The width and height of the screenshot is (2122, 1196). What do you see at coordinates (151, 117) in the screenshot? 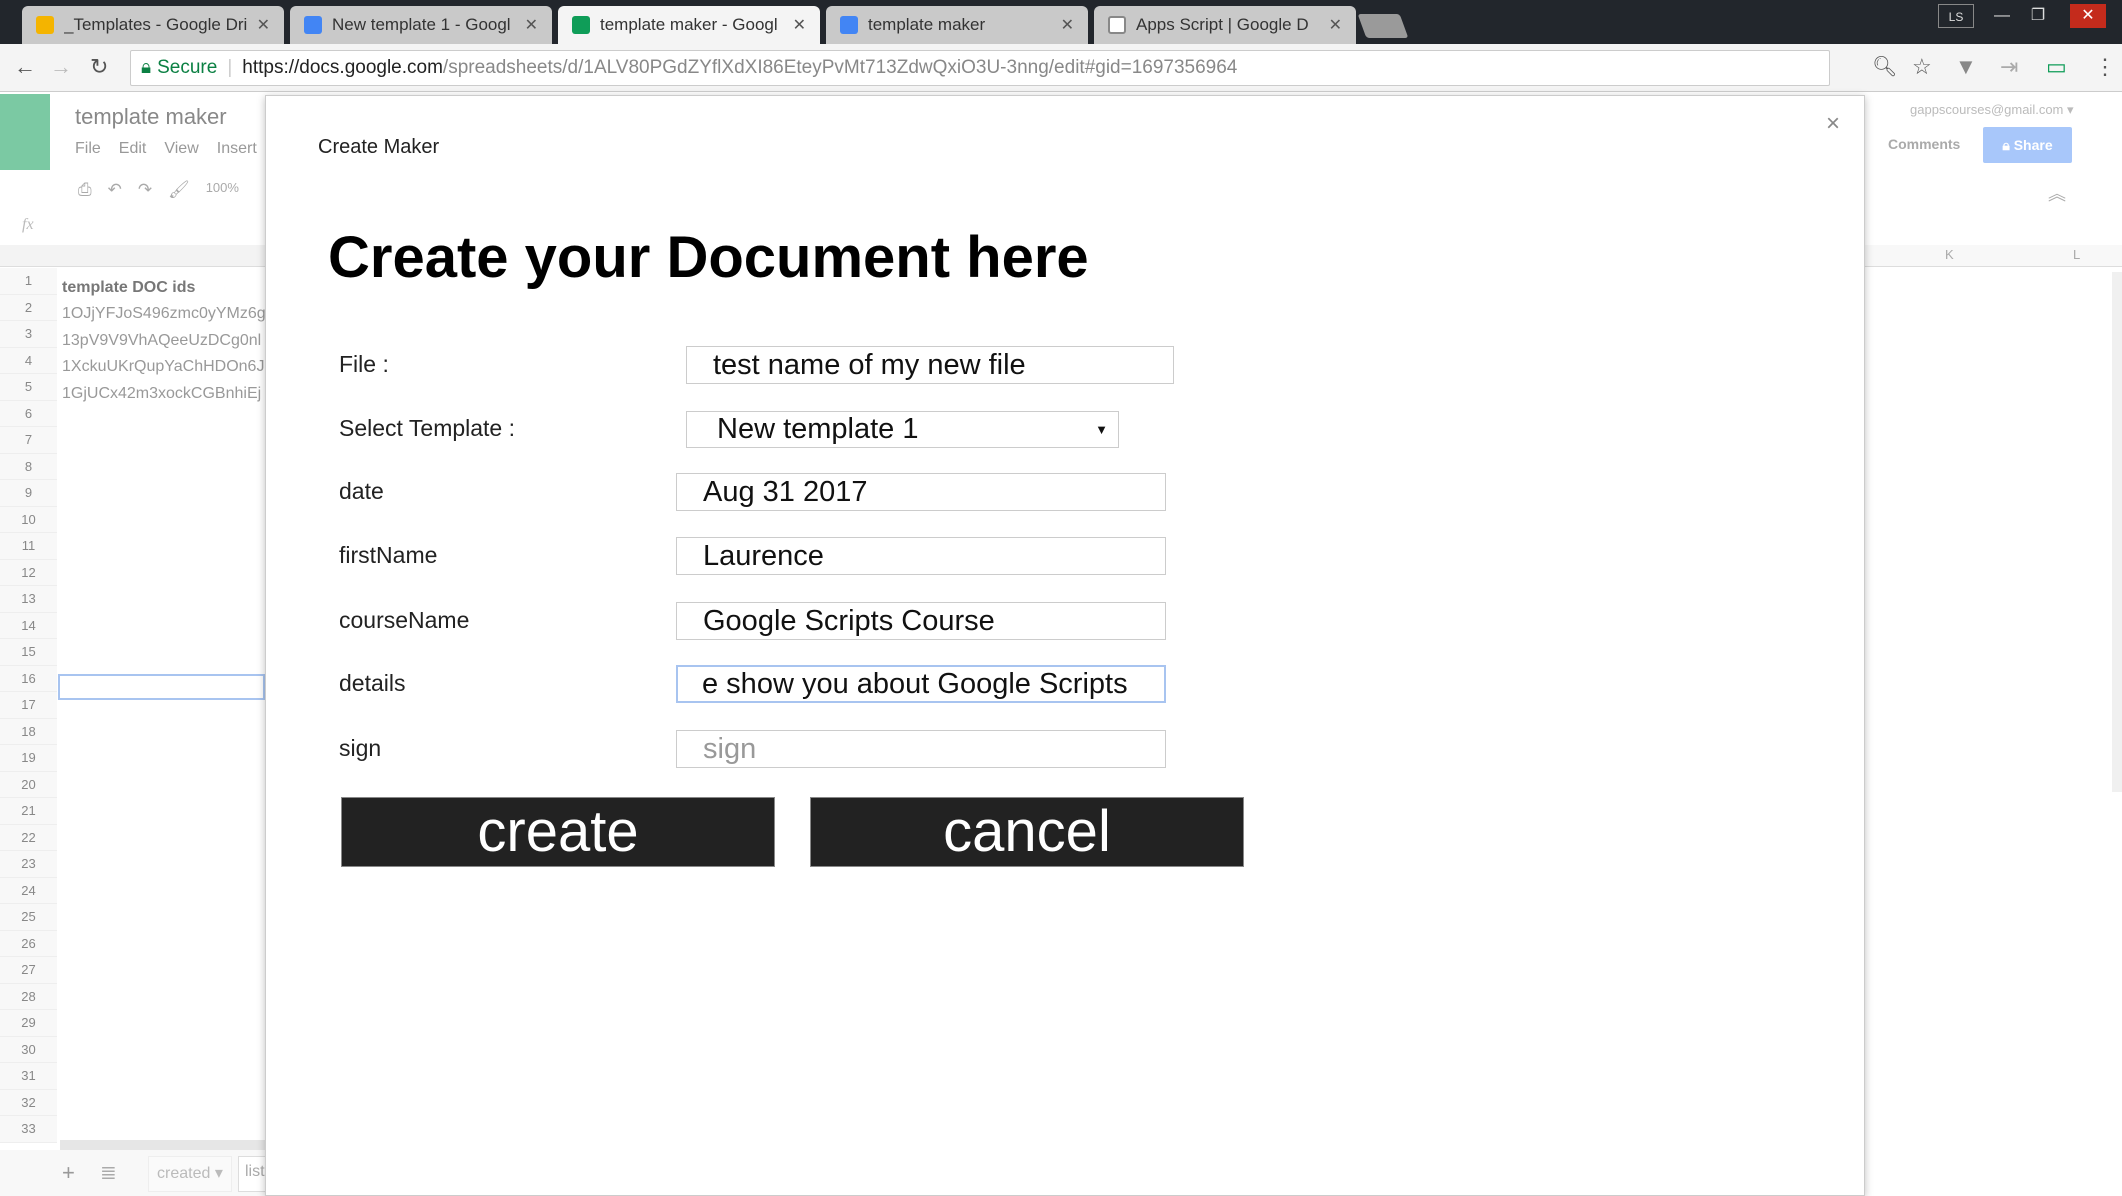
I see `document-title: template maker` at bounding box center [151, 117].